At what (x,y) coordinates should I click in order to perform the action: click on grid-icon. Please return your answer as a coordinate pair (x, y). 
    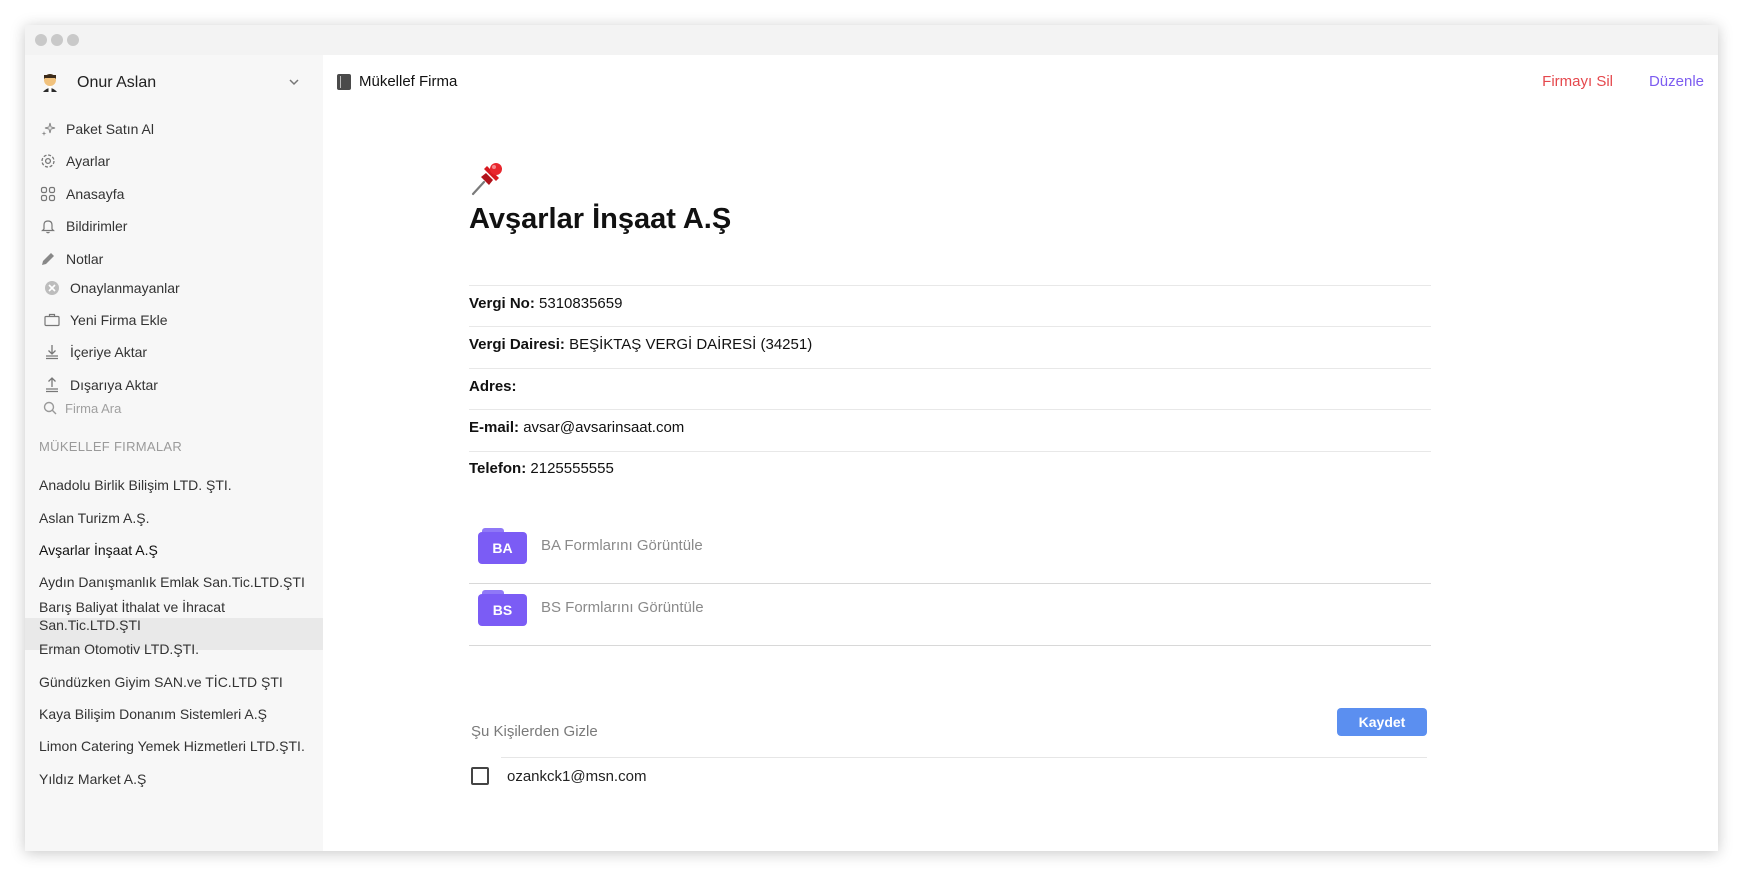
    Looking at the image, I should click on (48, 194).